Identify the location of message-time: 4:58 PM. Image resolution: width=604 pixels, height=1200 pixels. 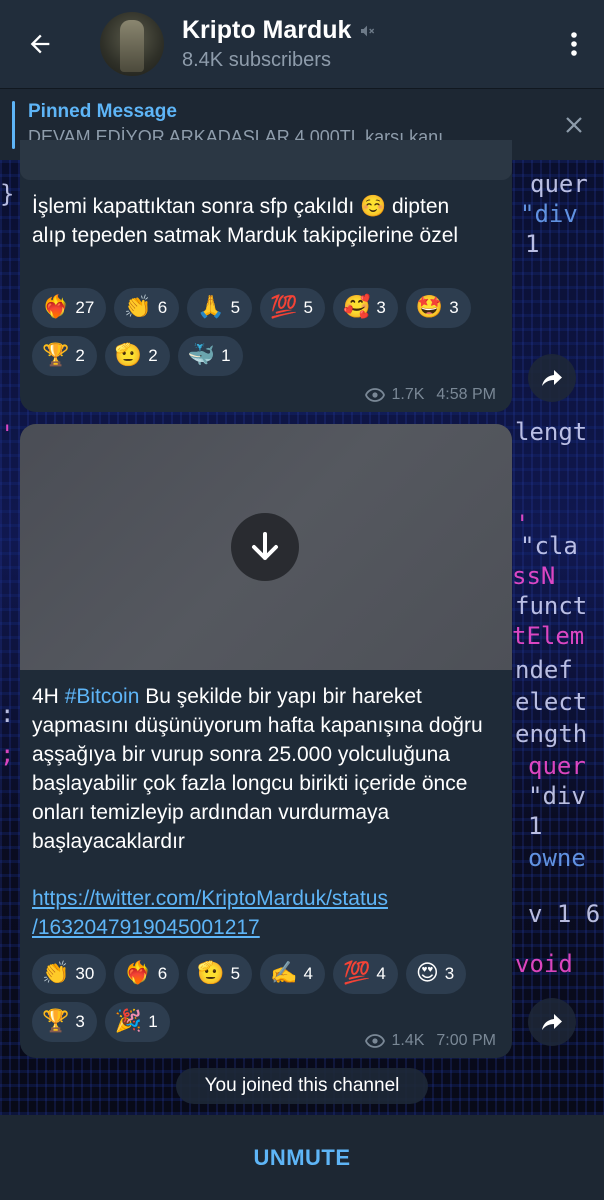
(466, 394).